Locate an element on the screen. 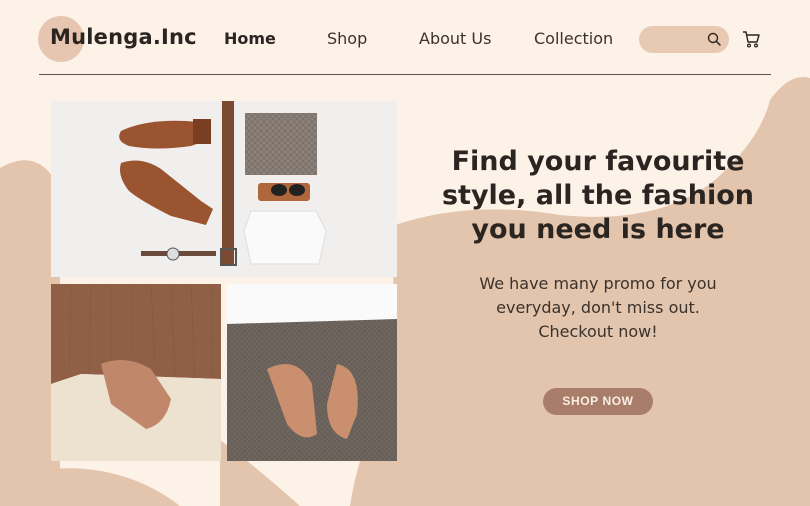 The image size is (810, 506). nav-about-us: About Us is located at coordinates (455, 38).